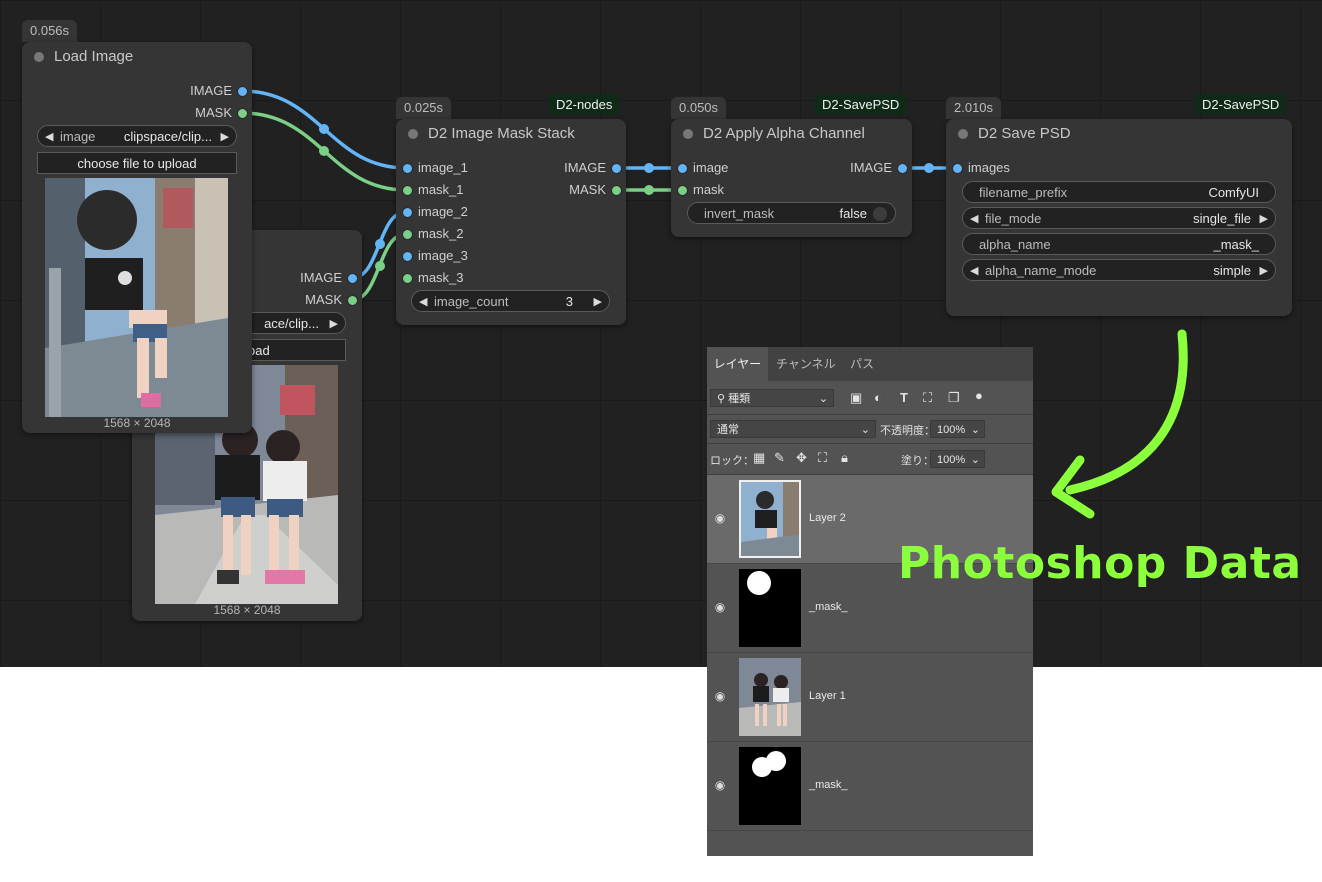  Describe the element at coordinates (770, 519) in the screenshot. I see `layer2-thumb` at that location.